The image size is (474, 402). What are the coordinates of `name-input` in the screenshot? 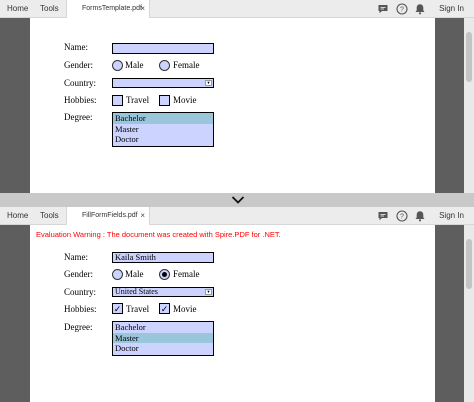 It's located at (163, 48).